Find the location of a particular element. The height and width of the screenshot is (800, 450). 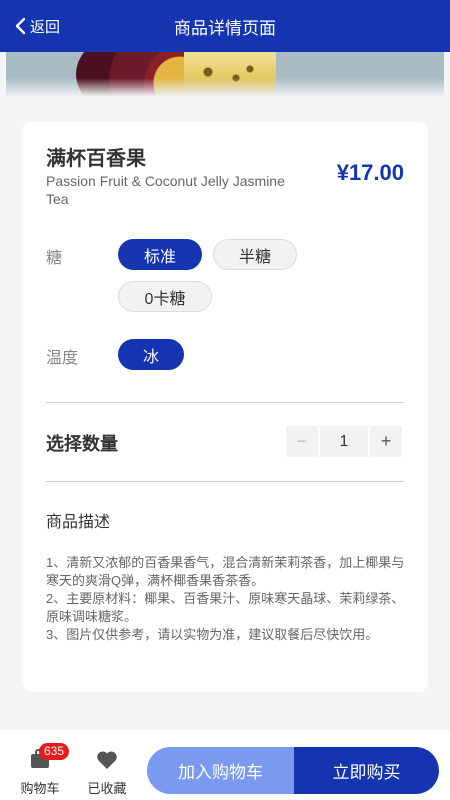

navbar: 返回 商品详情页面 is located at coordinates (225, 26).